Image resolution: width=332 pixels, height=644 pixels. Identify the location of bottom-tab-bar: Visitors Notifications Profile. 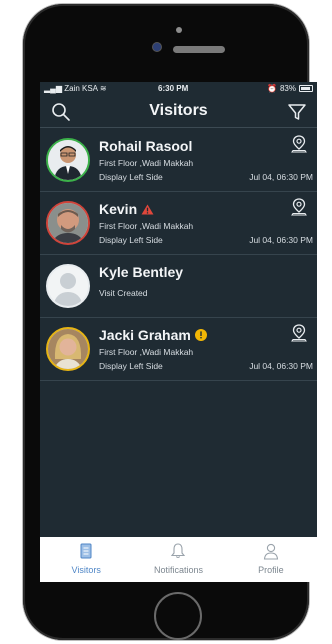
(178, 559).